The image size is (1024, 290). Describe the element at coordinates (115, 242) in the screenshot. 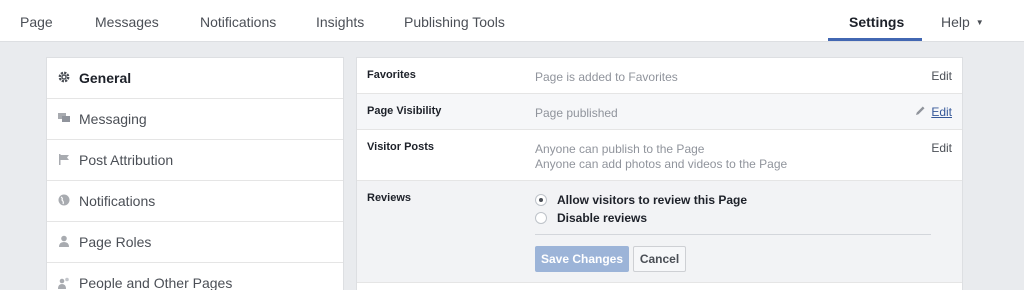

I see `sidebar-item-label: Page Roles` at that location.